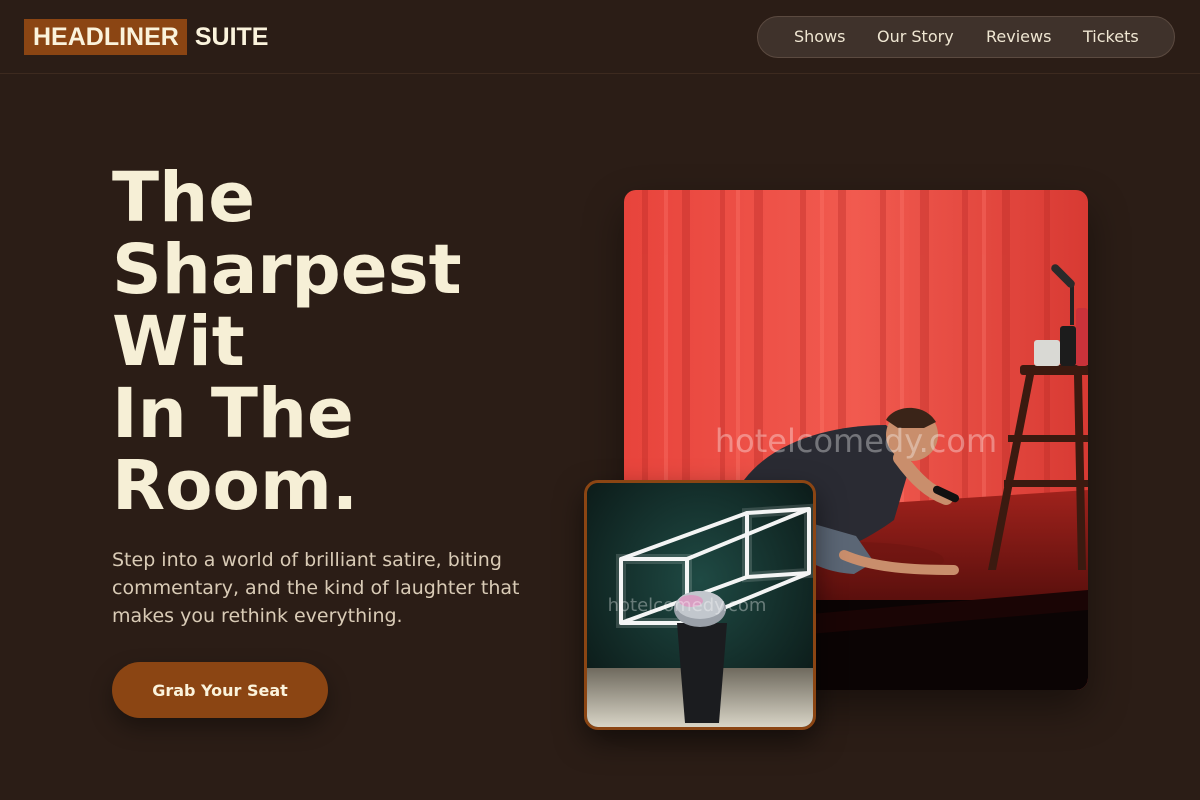 The height and width of the screenshot is (800, 1200). What do you see at coordinates (966, 37) in the screenshot?
I see `main-nav: Shows Our Story Reviews Tickets` at bounding box center [966, 37].